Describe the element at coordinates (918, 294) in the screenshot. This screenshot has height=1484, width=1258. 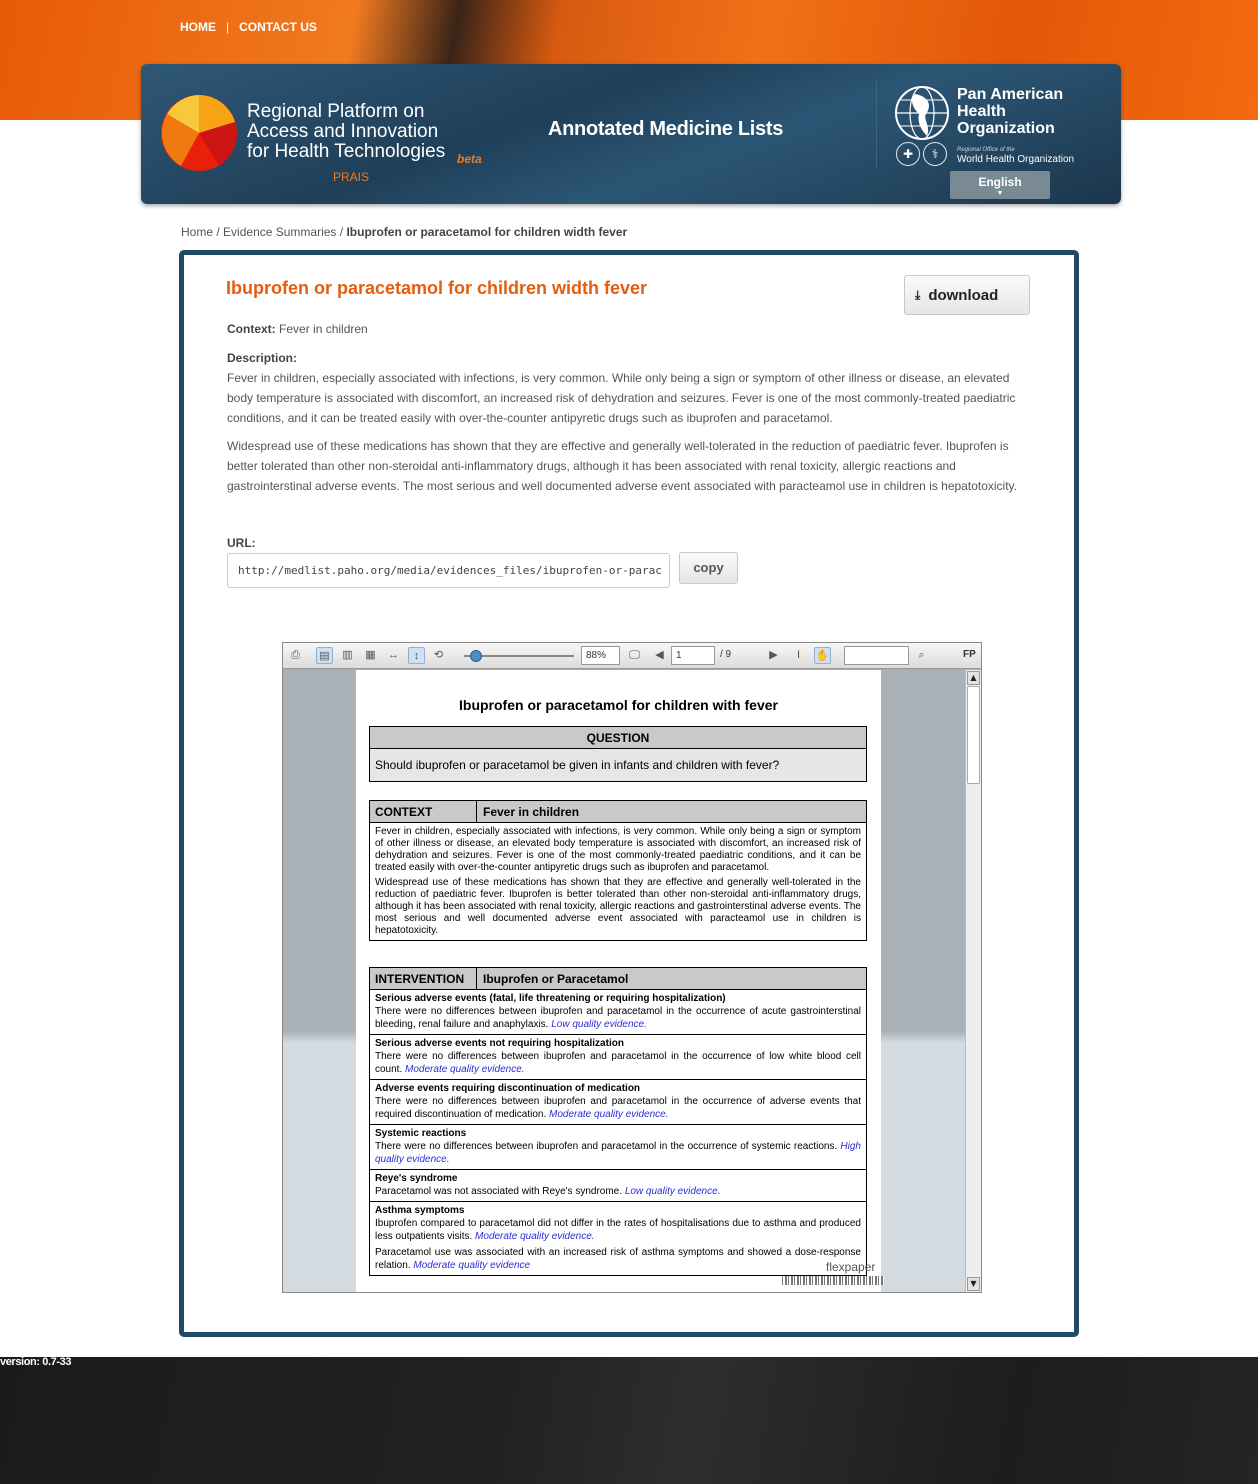
I see `download-icon: ⤓` at that location.